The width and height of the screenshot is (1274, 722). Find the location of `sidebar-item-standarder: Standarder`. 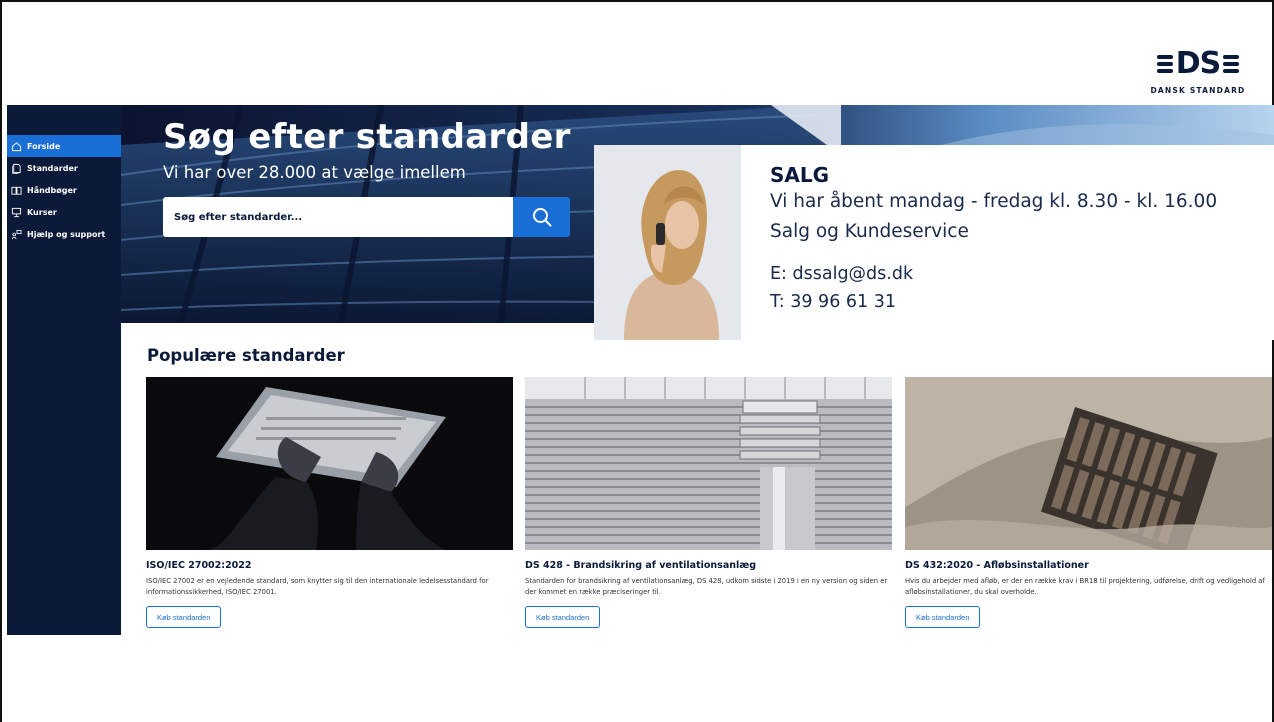

sidebar-item-standarder: Standarder is located at coordinates (64, 168).